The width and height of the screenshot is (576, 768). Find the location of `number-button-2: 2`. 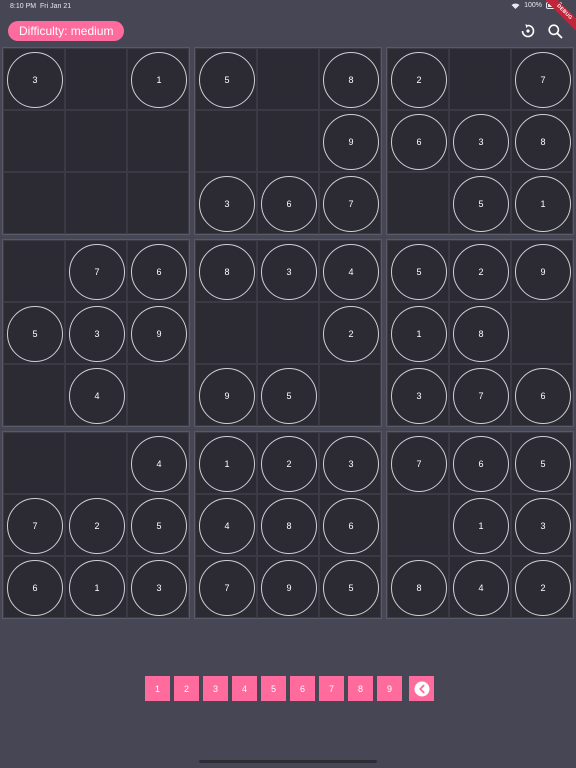

number-button-2: 2 is located at coordinates (186, 688).